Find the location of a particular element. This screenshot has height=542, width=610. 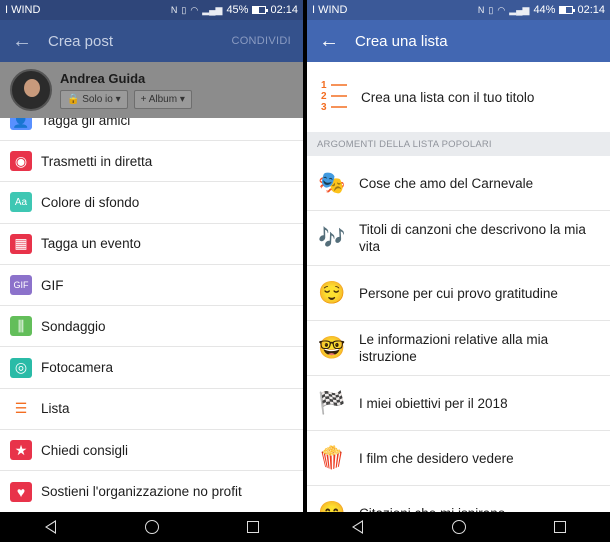

background-color-icon: Aa is located at coordinates (21, 202).